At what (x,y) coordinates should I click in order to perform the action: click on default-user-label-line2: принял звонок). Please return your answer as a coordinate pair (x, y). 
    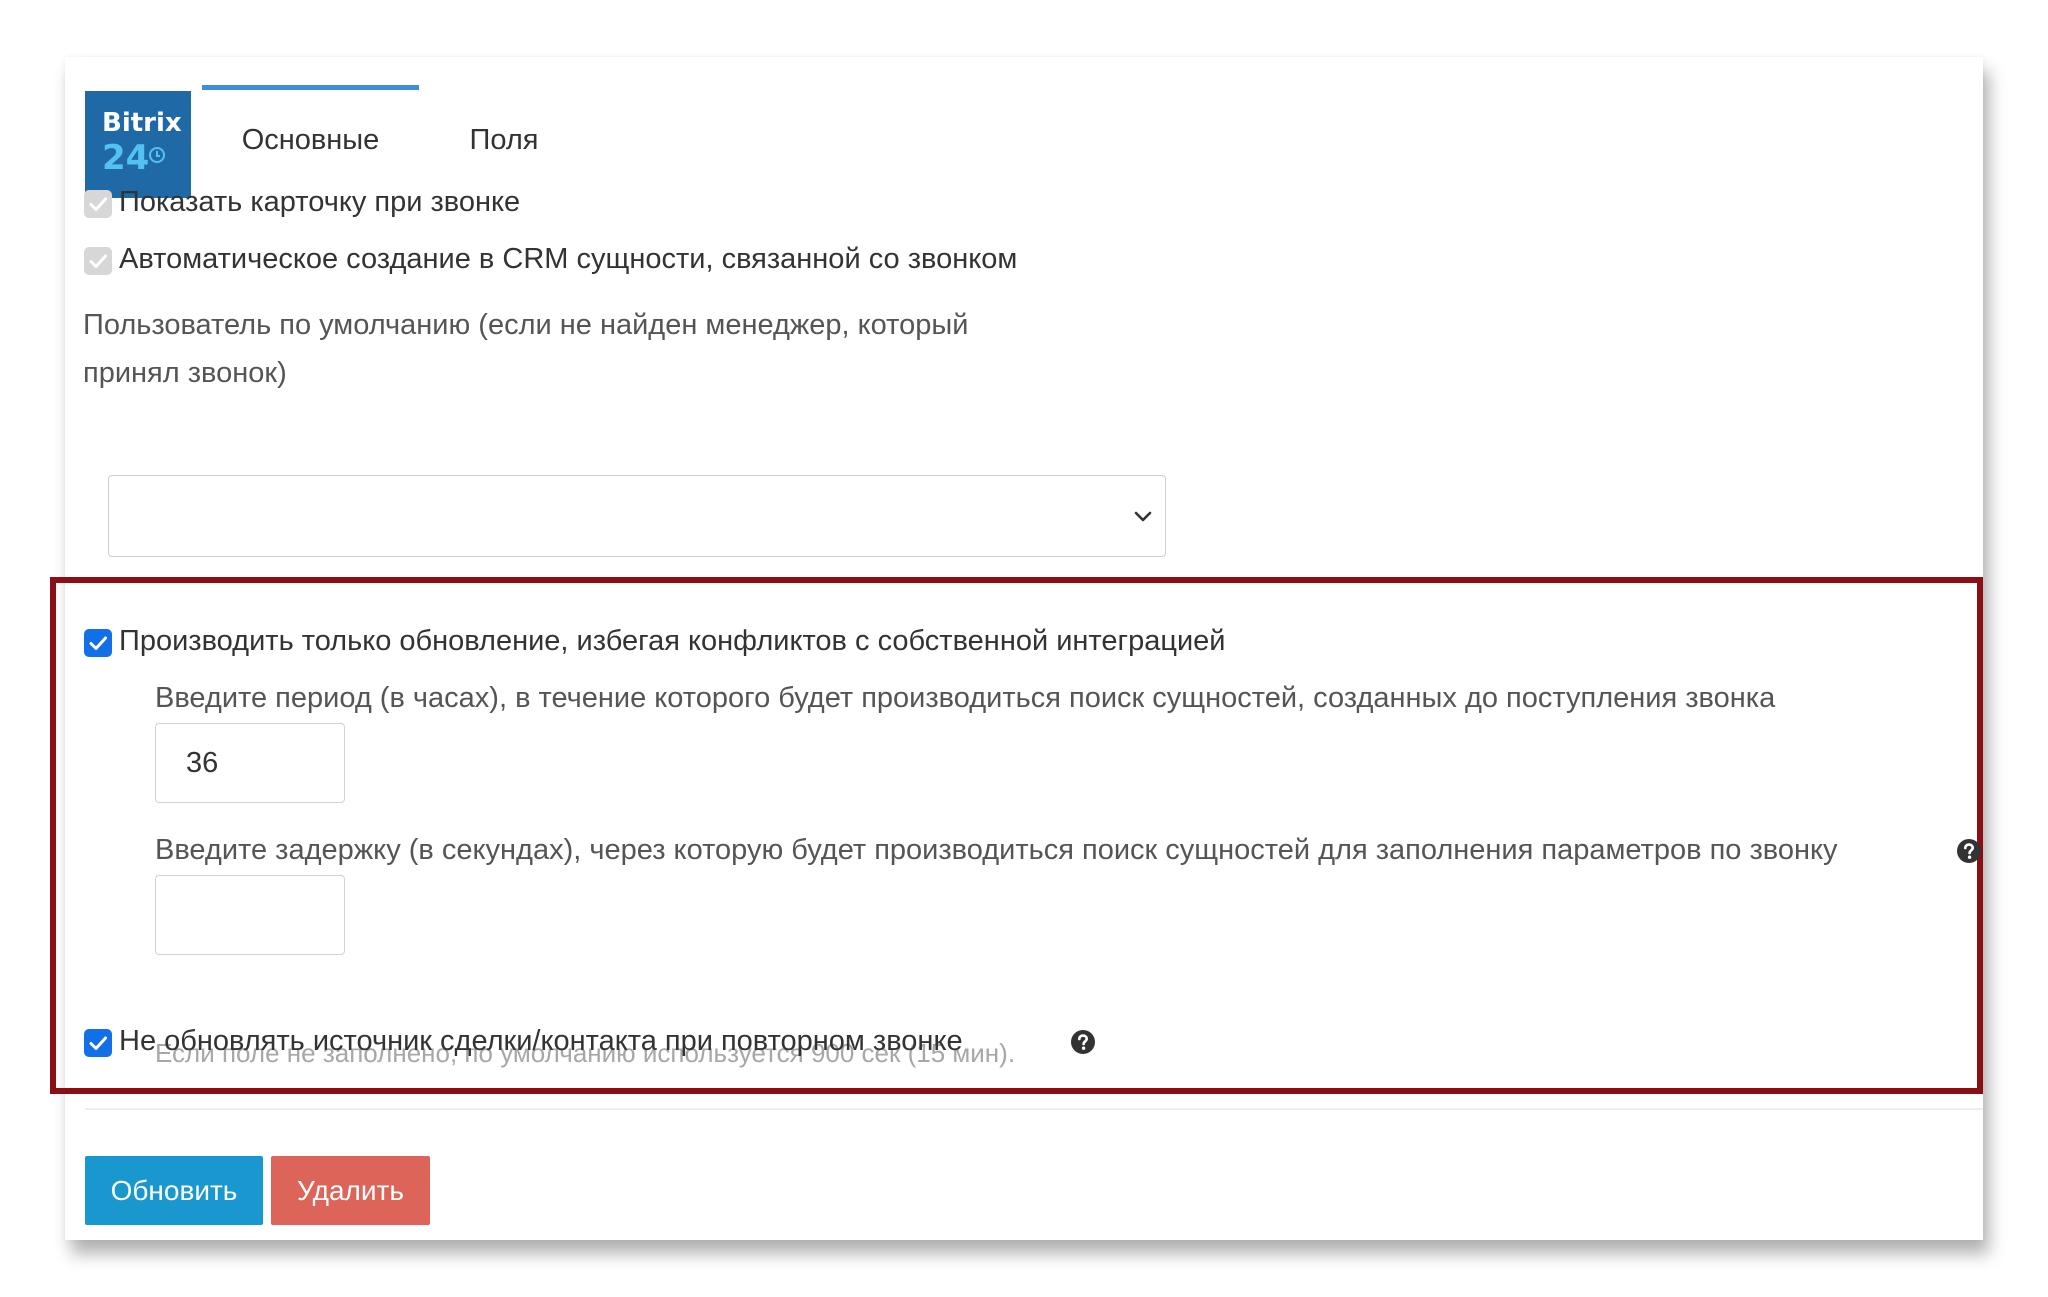
    Looking at the image, I should click on (185, 373).